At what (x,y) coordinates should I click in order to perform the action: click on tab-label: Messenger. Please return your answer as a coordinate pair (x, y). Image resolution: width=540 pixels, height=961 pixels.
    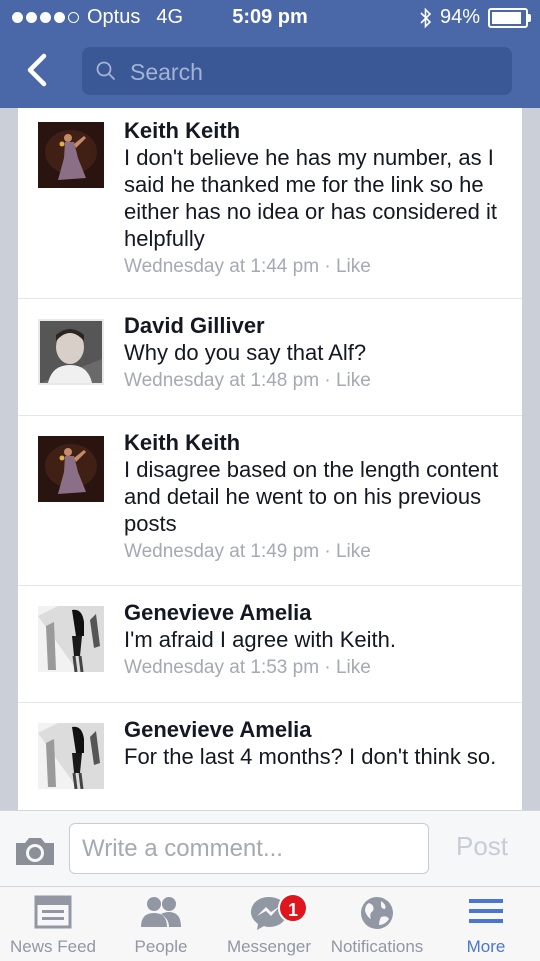
    Looking at the image, I should click on (269, 946).